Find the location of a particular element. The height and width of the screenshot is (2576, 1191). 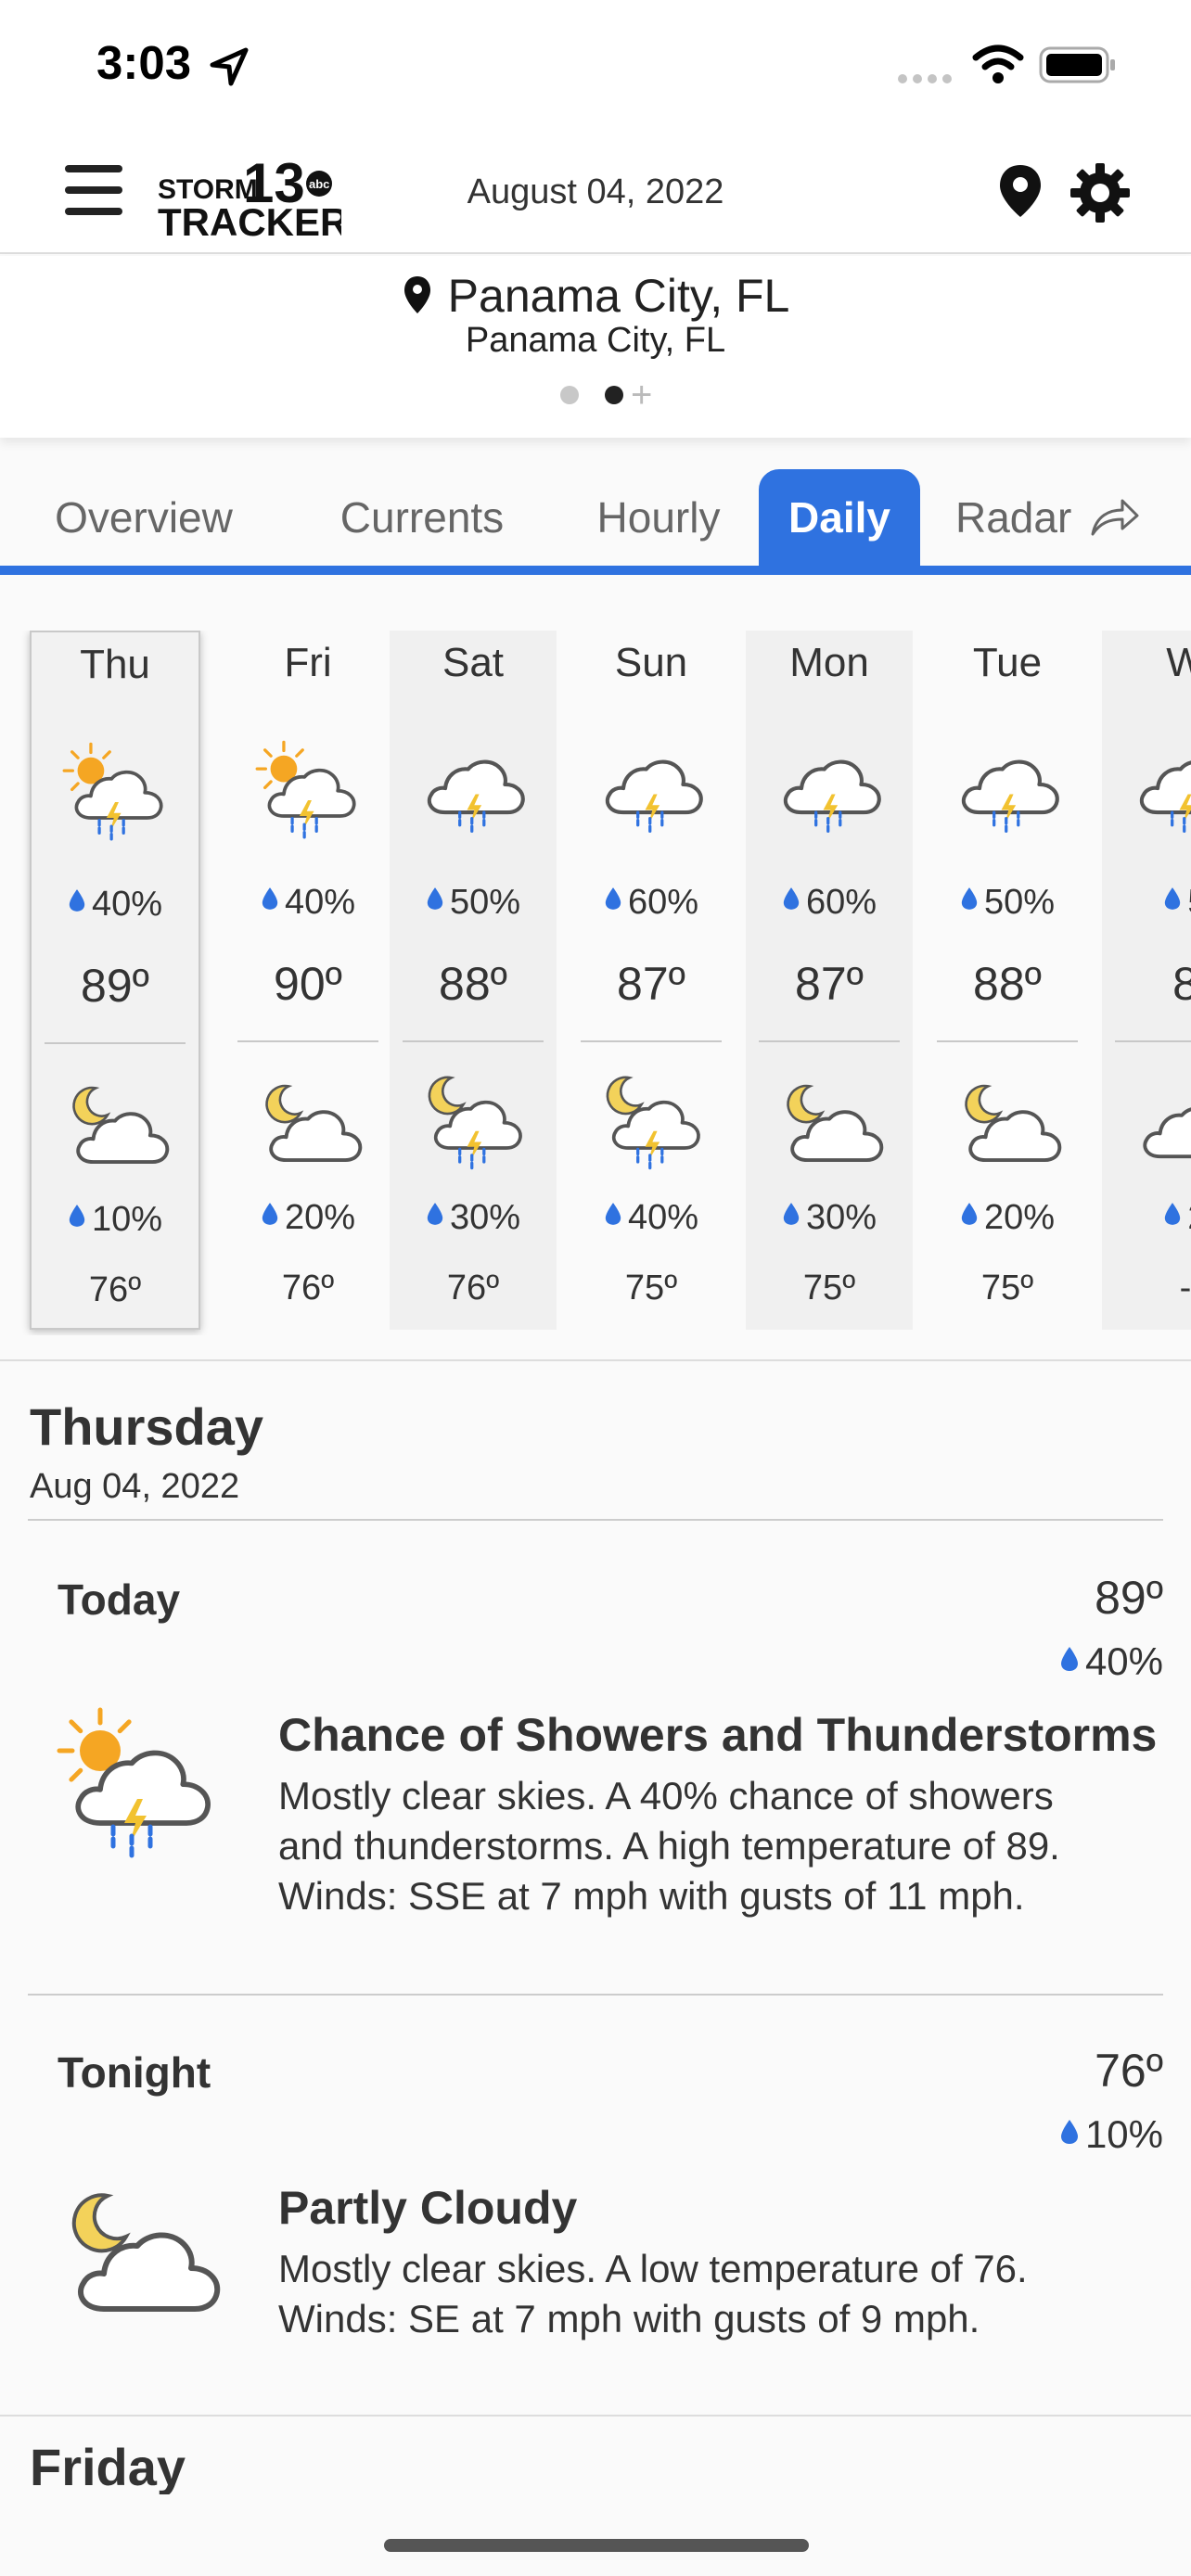

battery-icon is located at coordinates (1077, 64).